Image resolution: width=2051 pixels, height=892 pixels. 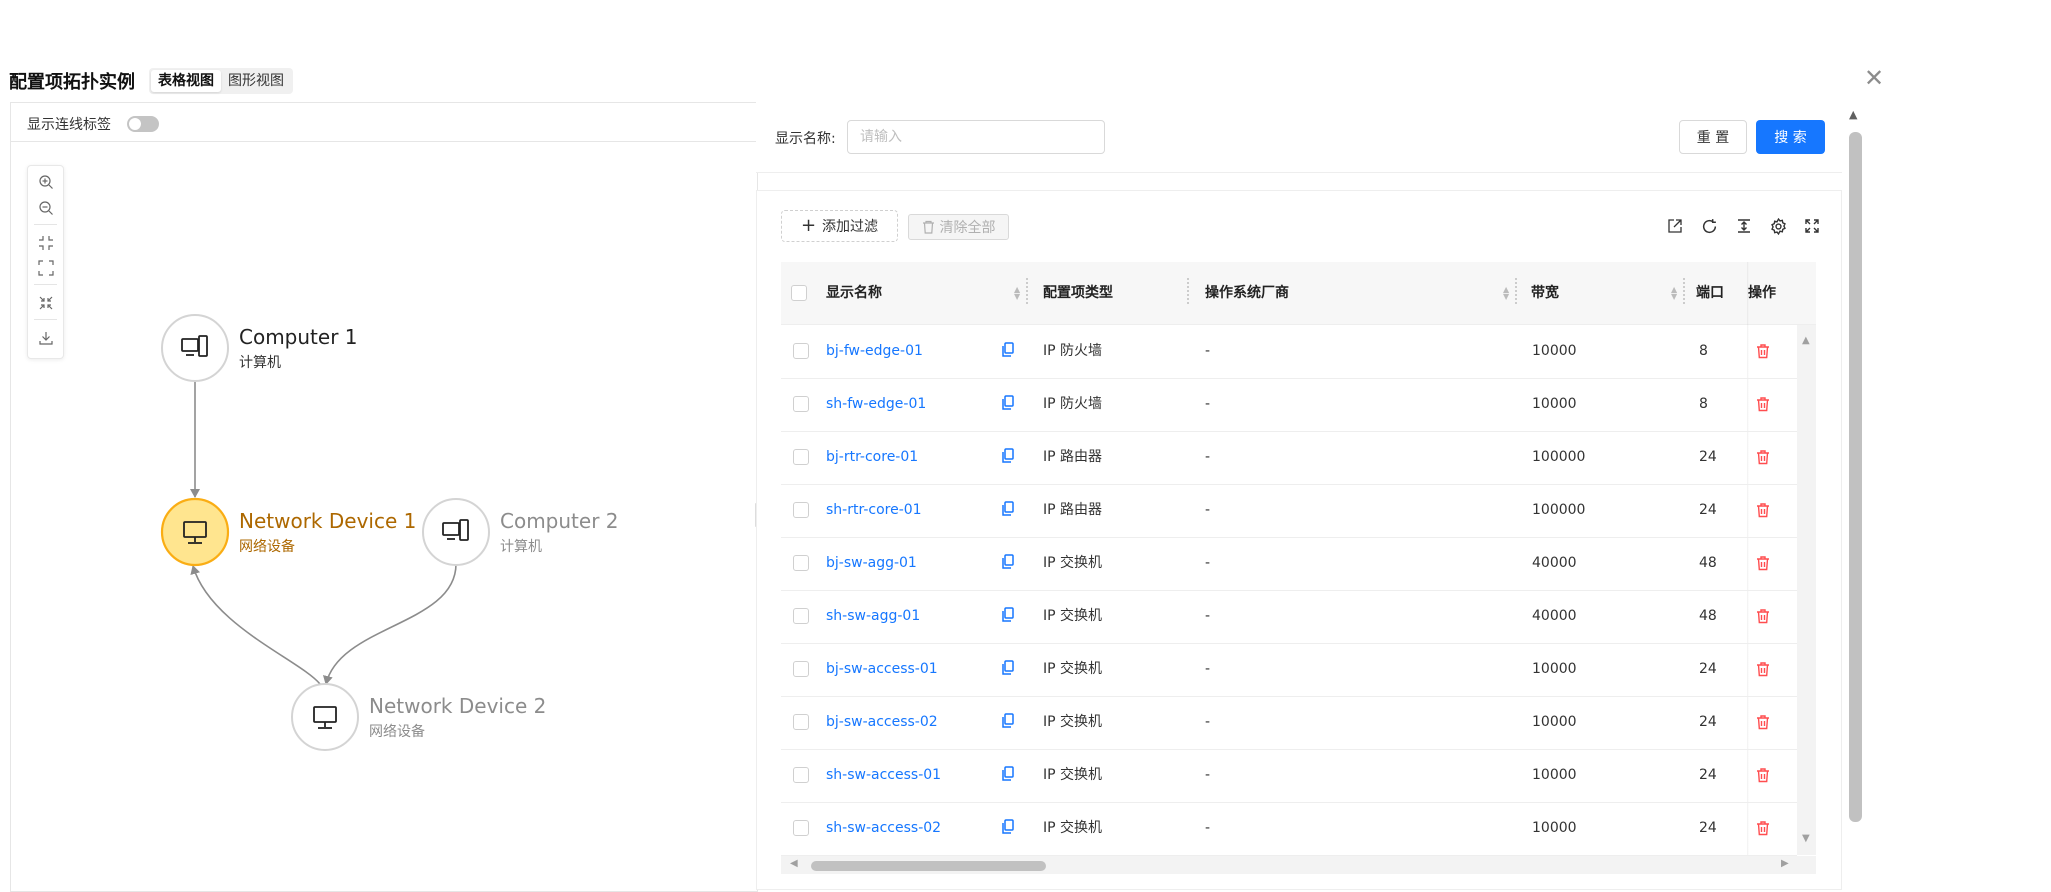 What do you see at coordinates (1289, 723) in the screenshot?
I see `table-row: bj-sw-access-02 IP 交换机 - 10000 24` at bounding box center [1289, 723].